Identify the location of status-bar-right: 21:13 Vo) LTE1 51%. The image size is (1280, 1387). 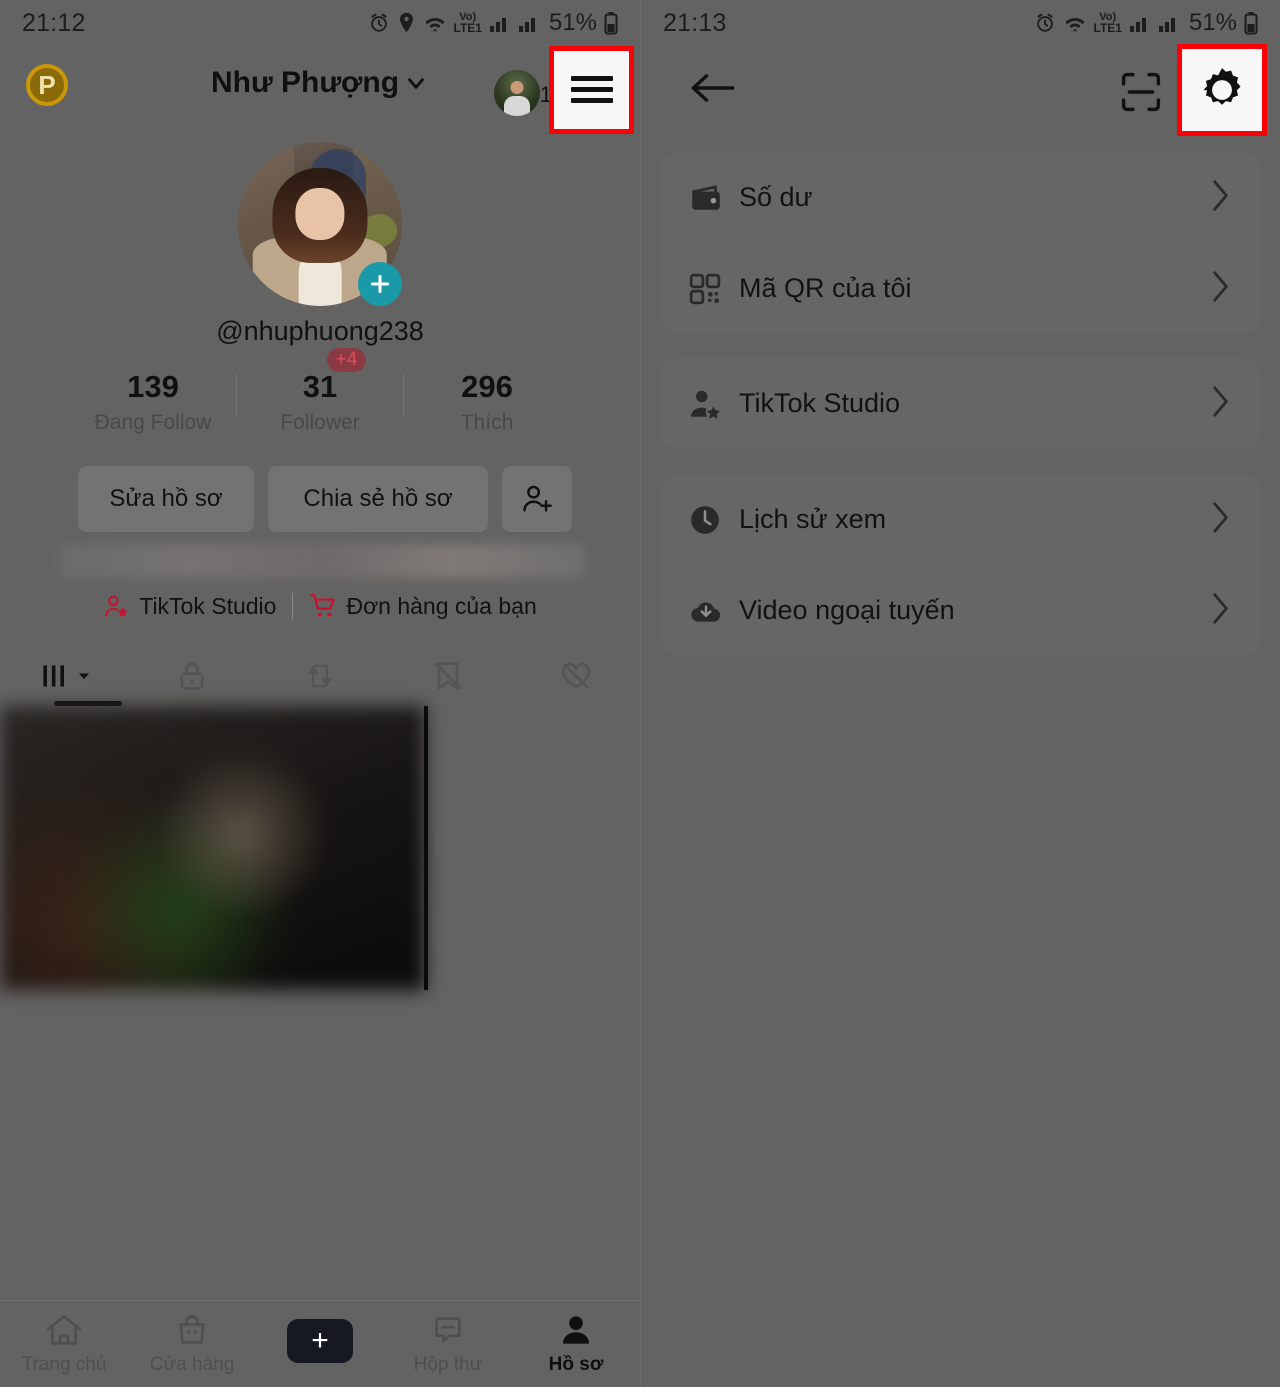
(960, 23).